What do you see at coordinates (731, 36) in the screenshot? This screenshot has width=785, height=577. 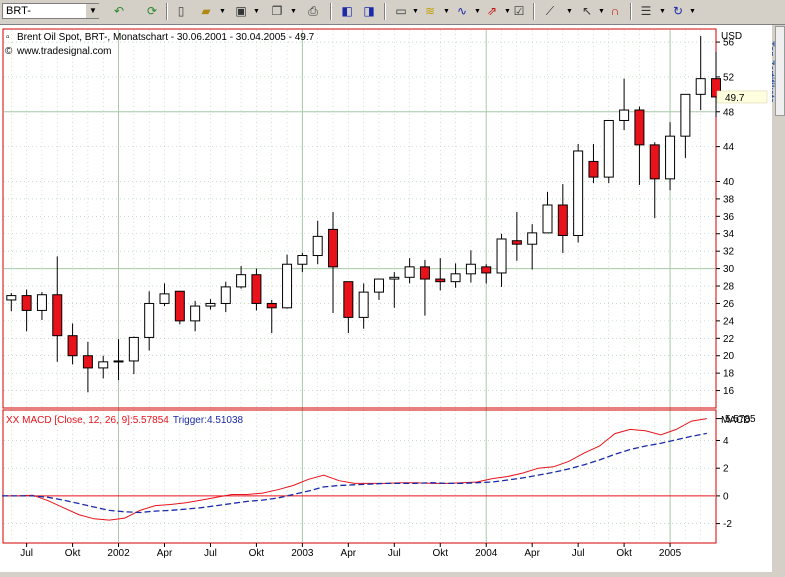 I see `yaxis-unit: USD` at bounding box center [731, 36].